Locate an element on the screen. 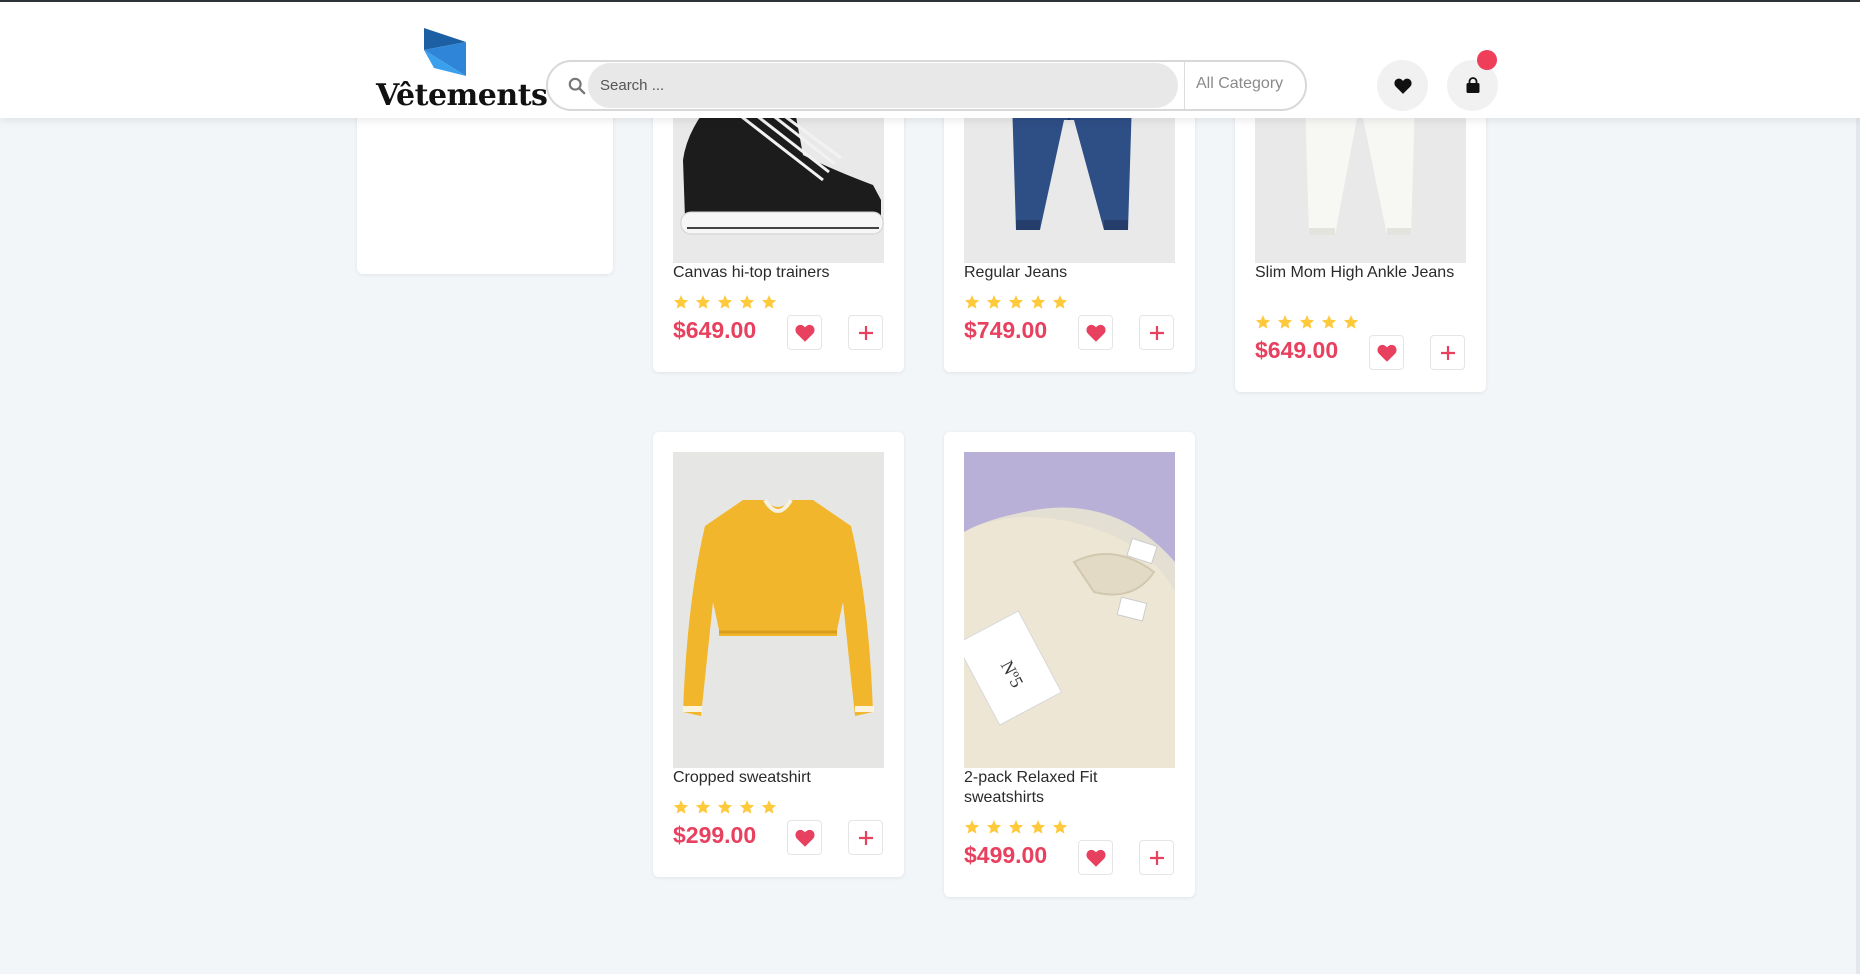 The width and height of the screenshot is (1860, 974). product-card: Cropped sweatshirt $299.00 is located at coordinates (778, 654).